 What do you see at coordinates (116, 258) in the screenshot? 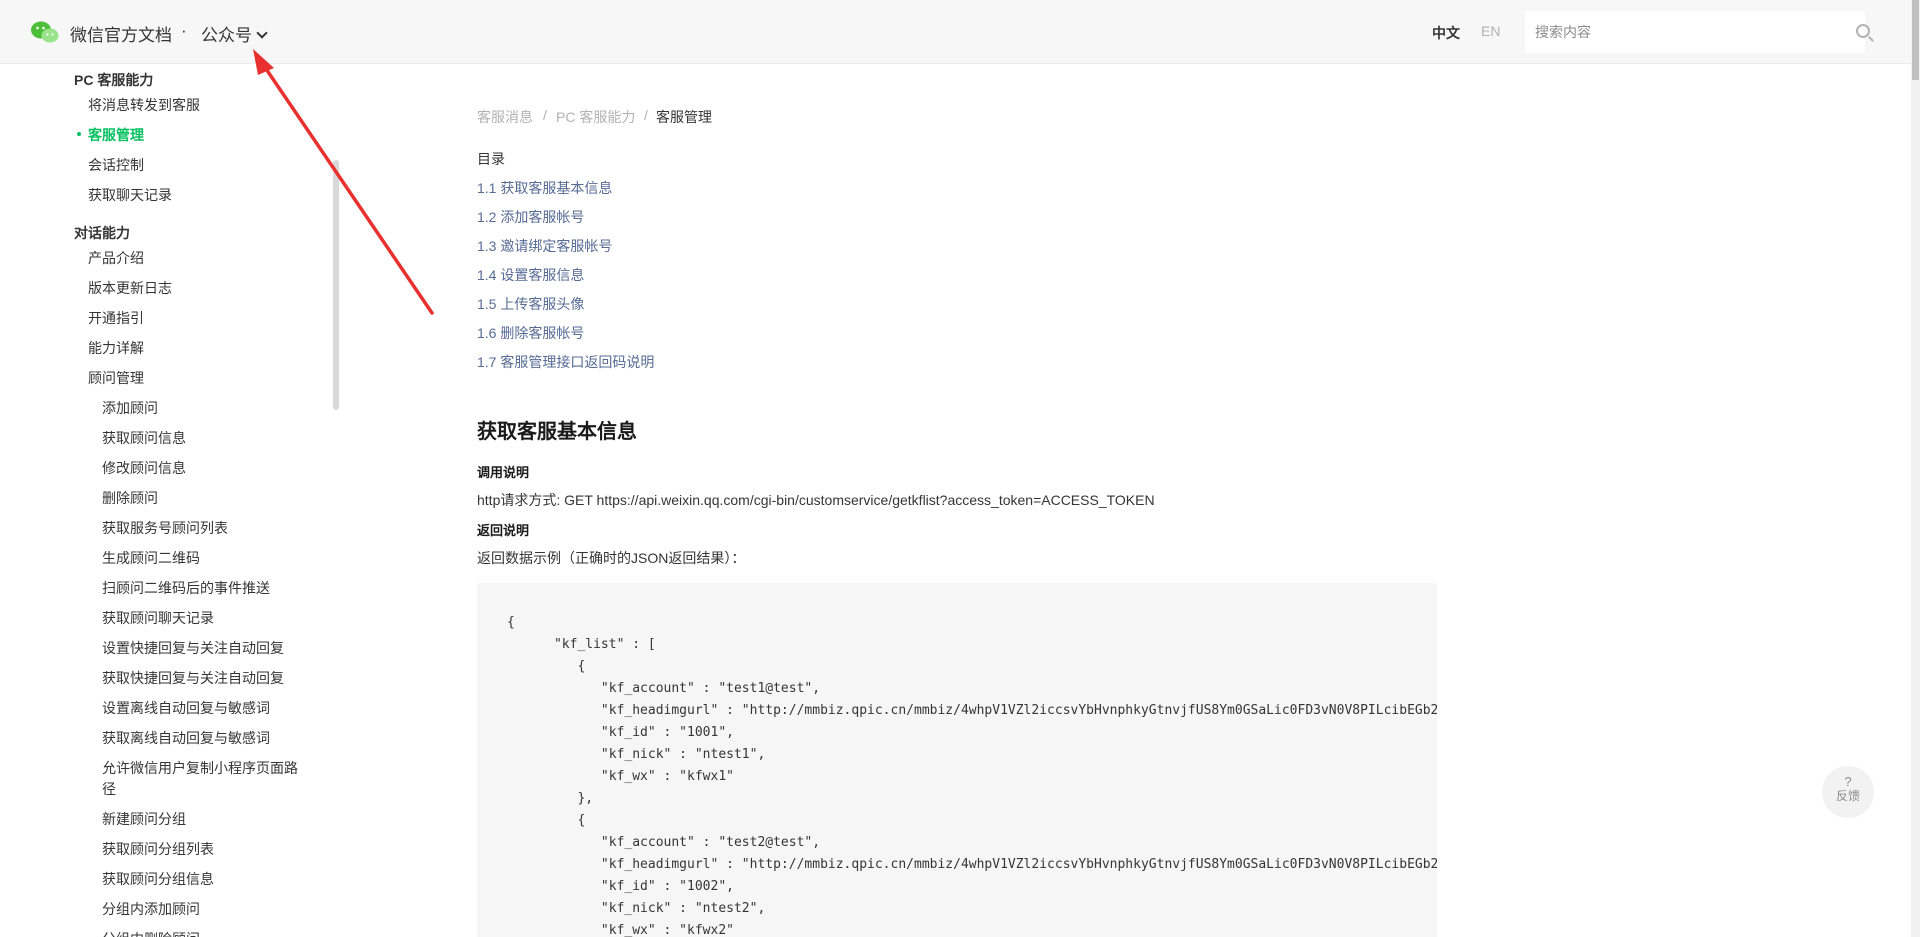
I see `sidebar-item: 产品介绍` at bounding box center [116, 258].